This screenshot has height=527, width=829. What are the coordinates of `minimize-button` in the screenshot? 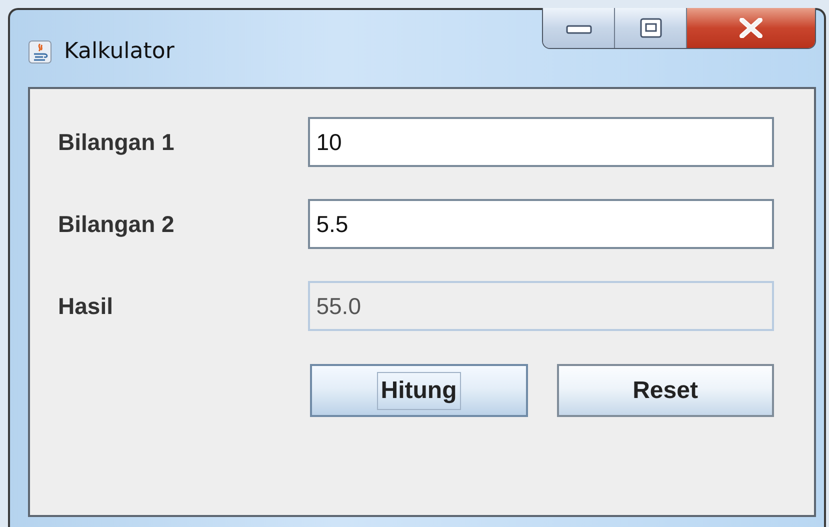 It's located at (579, 28).